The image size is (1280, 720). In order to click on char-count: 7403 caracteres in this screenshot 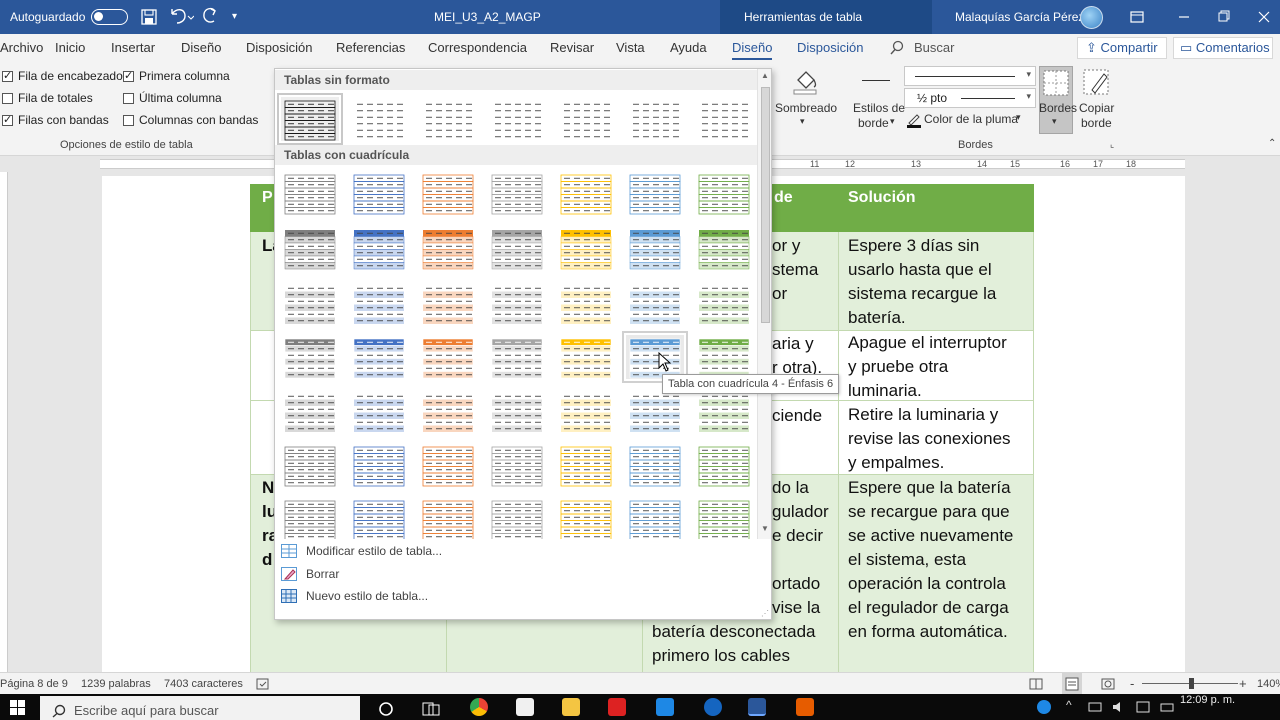, I will do `click(203, 684)`.